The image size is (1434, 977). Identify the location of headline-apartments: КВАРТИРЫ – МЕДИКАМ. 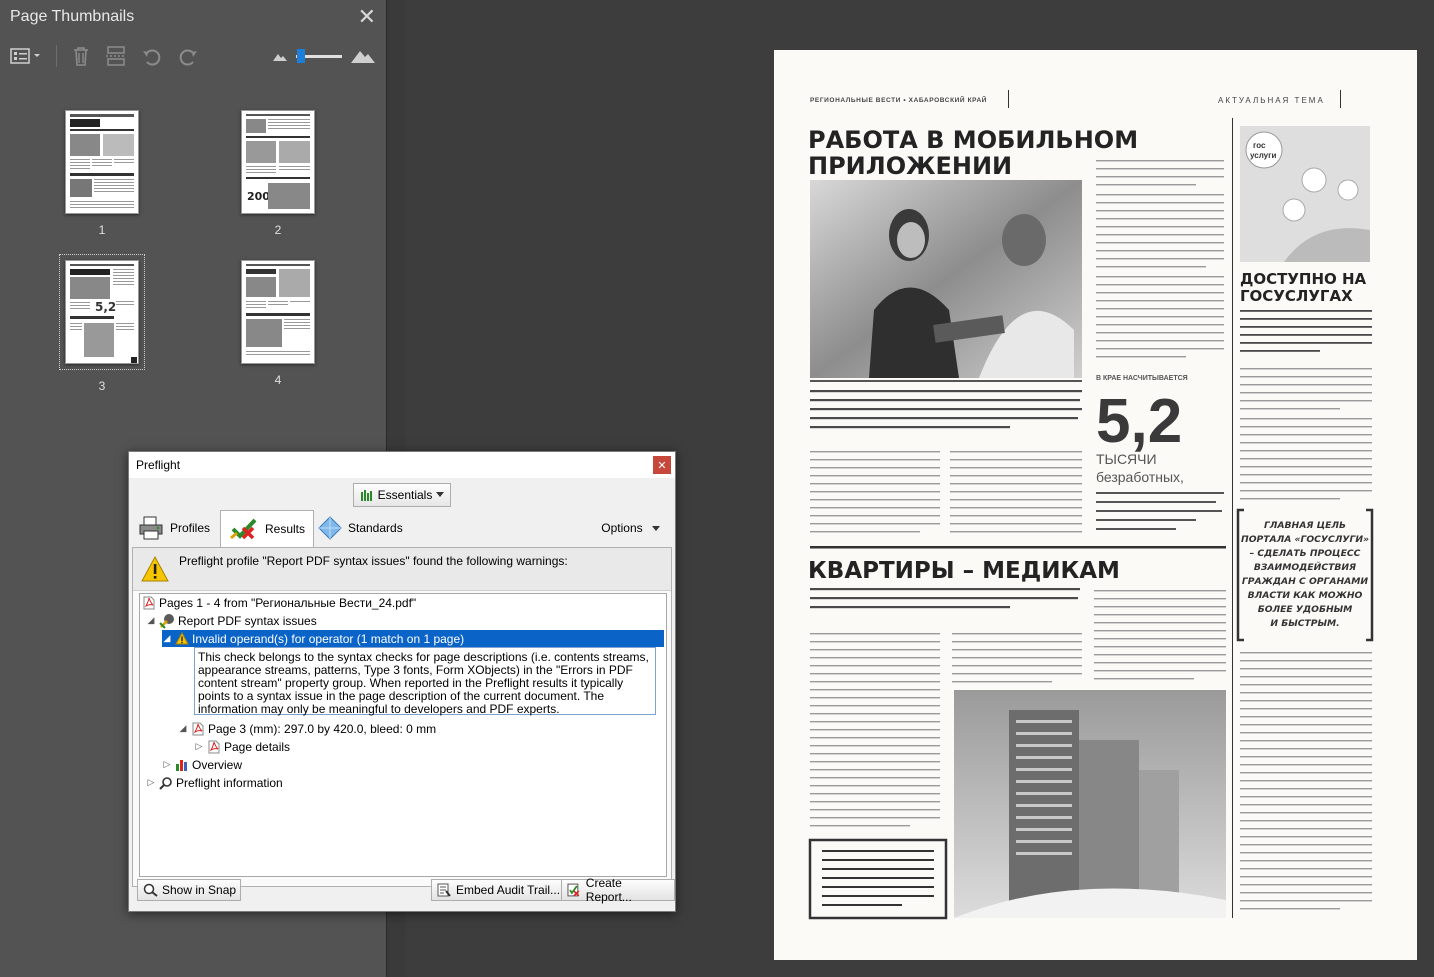
(964, 571).